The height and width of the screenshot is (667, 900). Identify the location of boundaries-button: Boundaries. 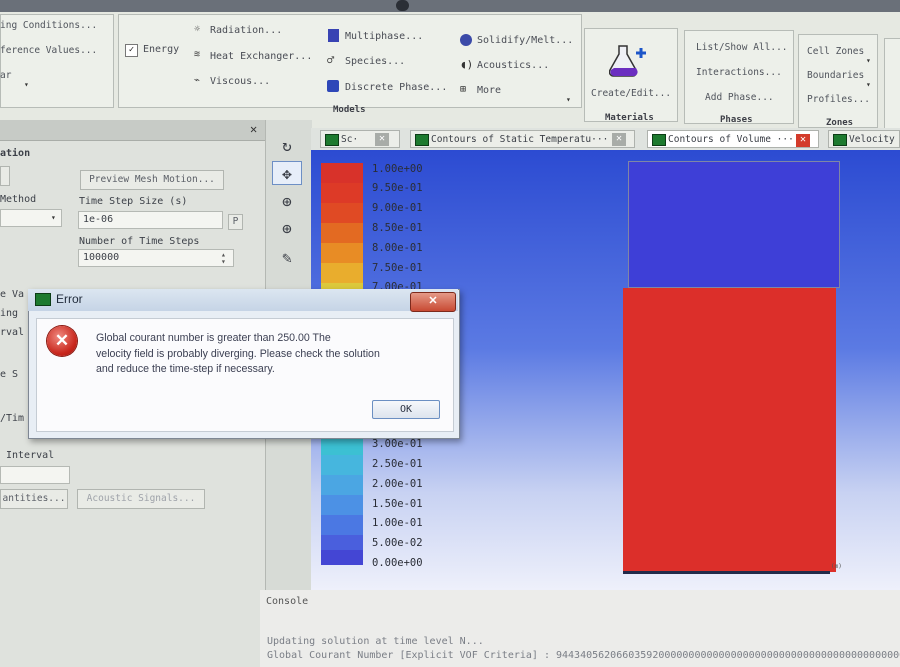
(835, 75).